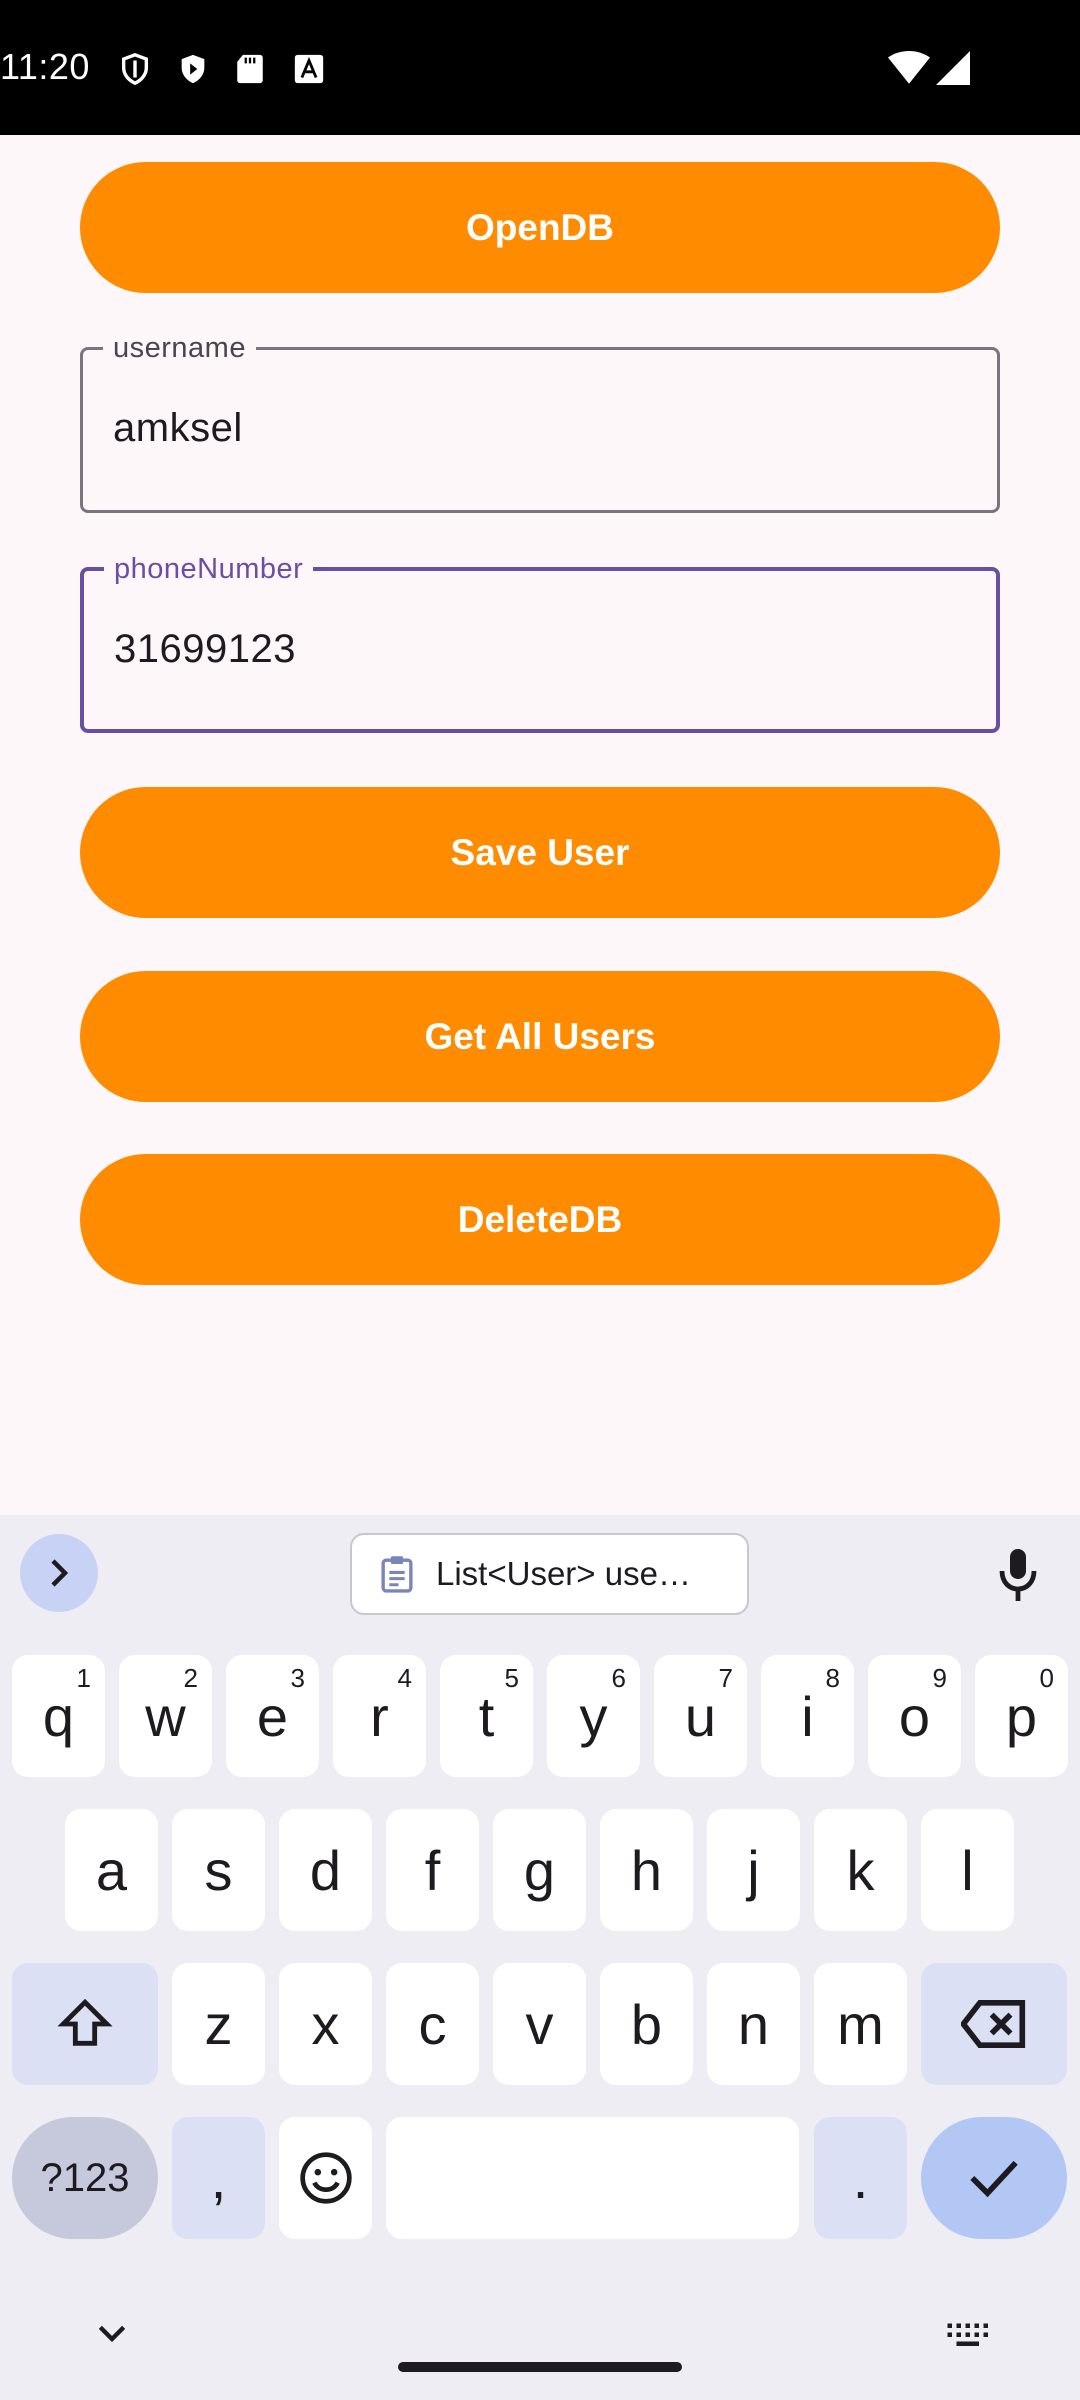 The image size is (1080, 2400). I want to click on key-hint: 2, so click(190, 1678).